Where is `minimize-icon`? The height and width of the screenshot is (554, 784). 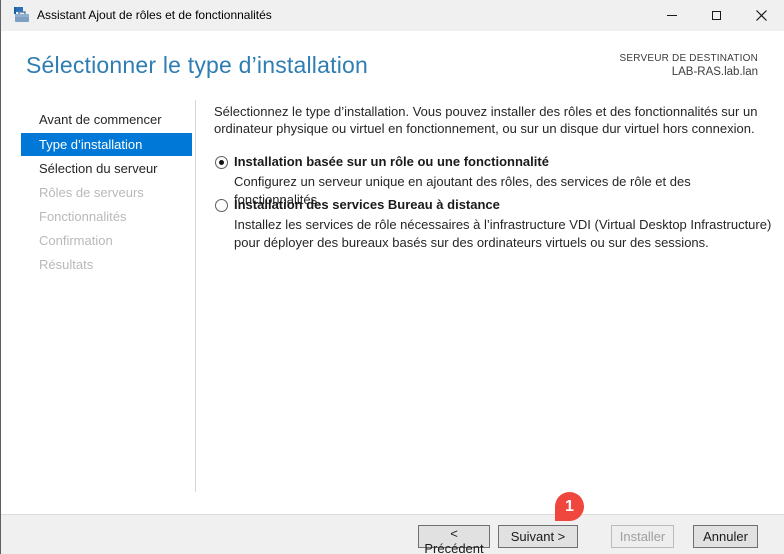
minimize-icon is located at coordinates (671, 15).